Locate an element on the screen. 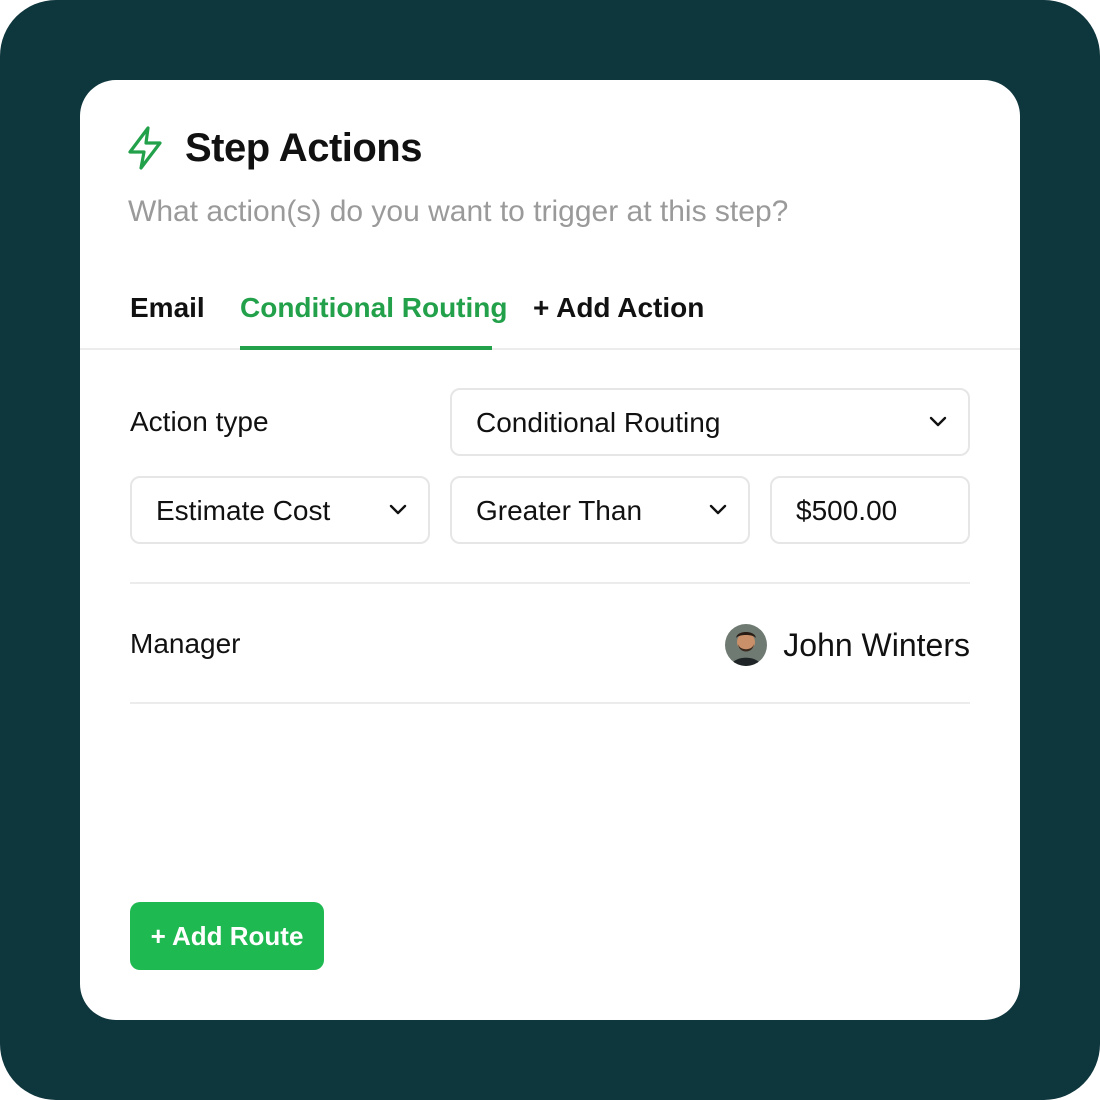  condition-field-value: Estimate Cost is located at coordinates (243, 510).